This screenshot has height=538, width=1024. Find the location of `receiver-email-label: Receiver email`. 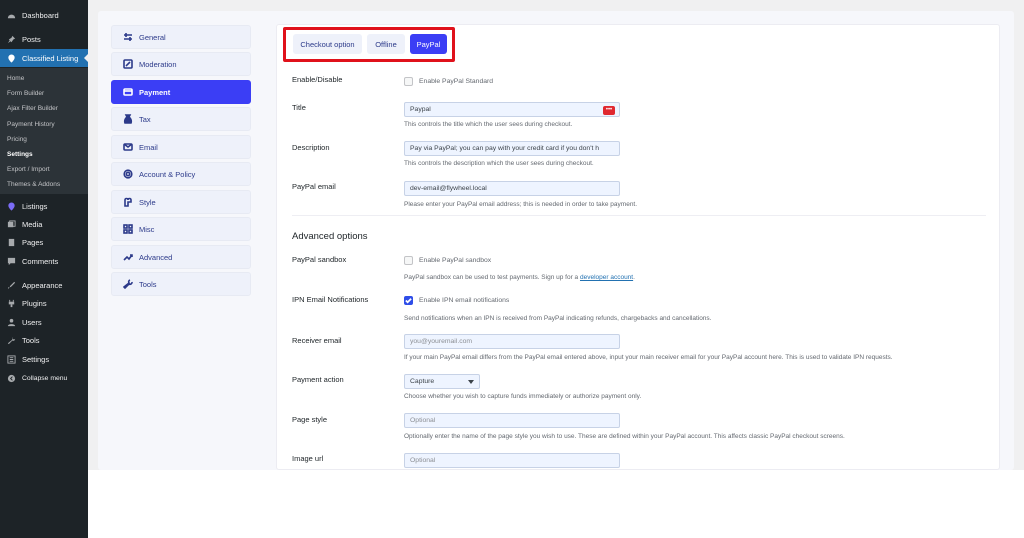

receiver-email-label: Receiver email is located at coordinates (317, 340).